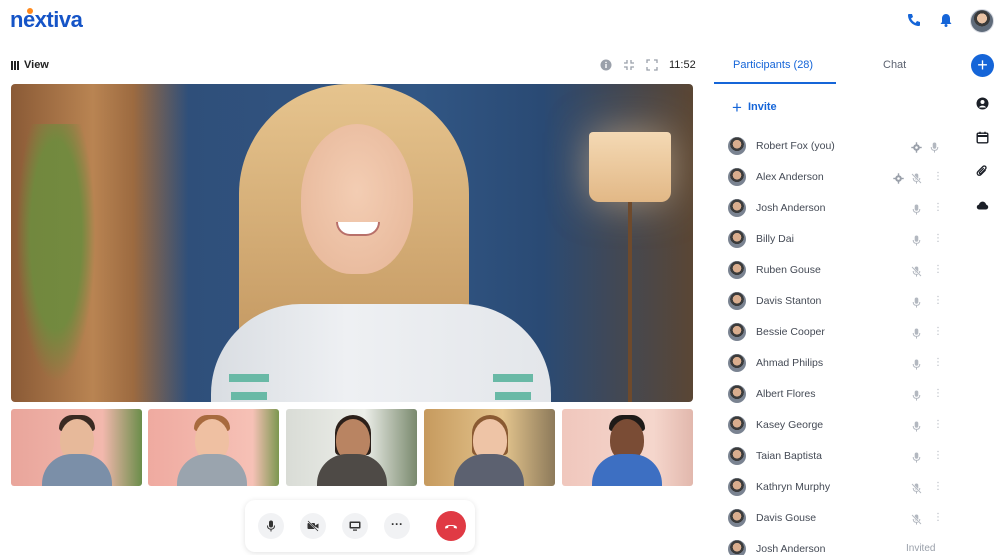 This screenshot has width=1005, height=555. What do you see at coordinates (838, 486) in the screenshot?
I see `participant-row: Kathryn Murphy ⋮` at bounding box center [838, 486].